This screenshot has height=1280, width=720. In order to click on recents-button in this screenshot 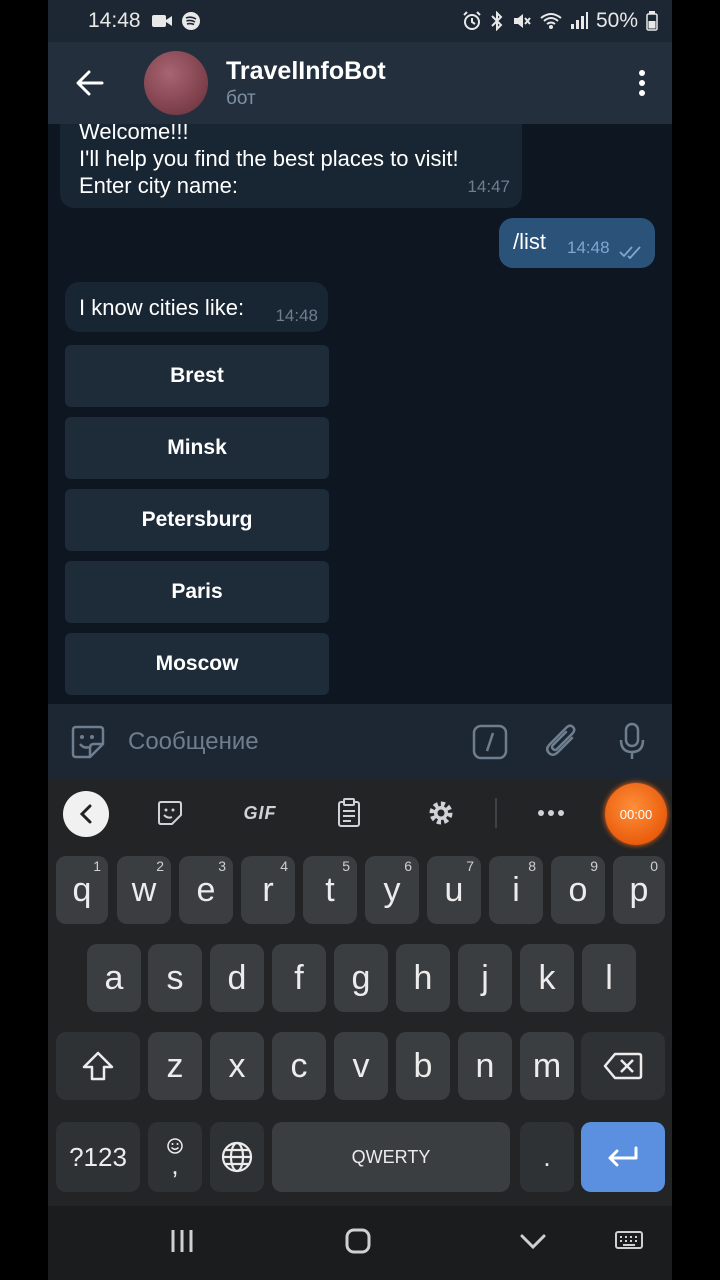, I will do `click(182, 1243)`.